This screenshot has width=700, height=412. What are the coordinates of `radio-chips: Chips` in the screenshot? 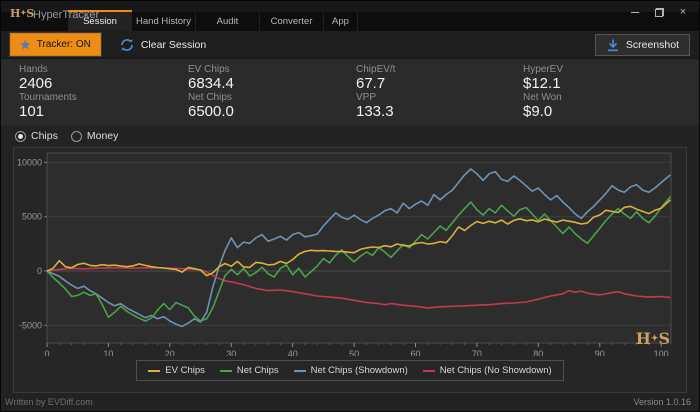 It's located at (36, 136).